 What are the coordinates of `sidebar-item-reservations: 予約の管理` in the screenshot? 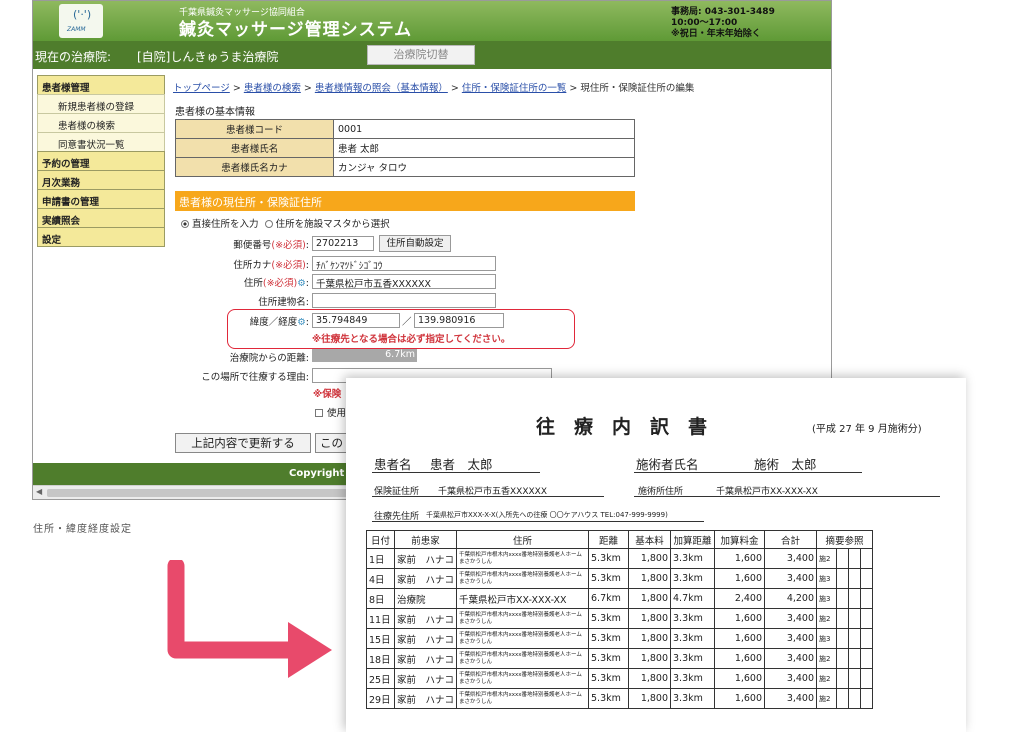 It's located at (101, 161).